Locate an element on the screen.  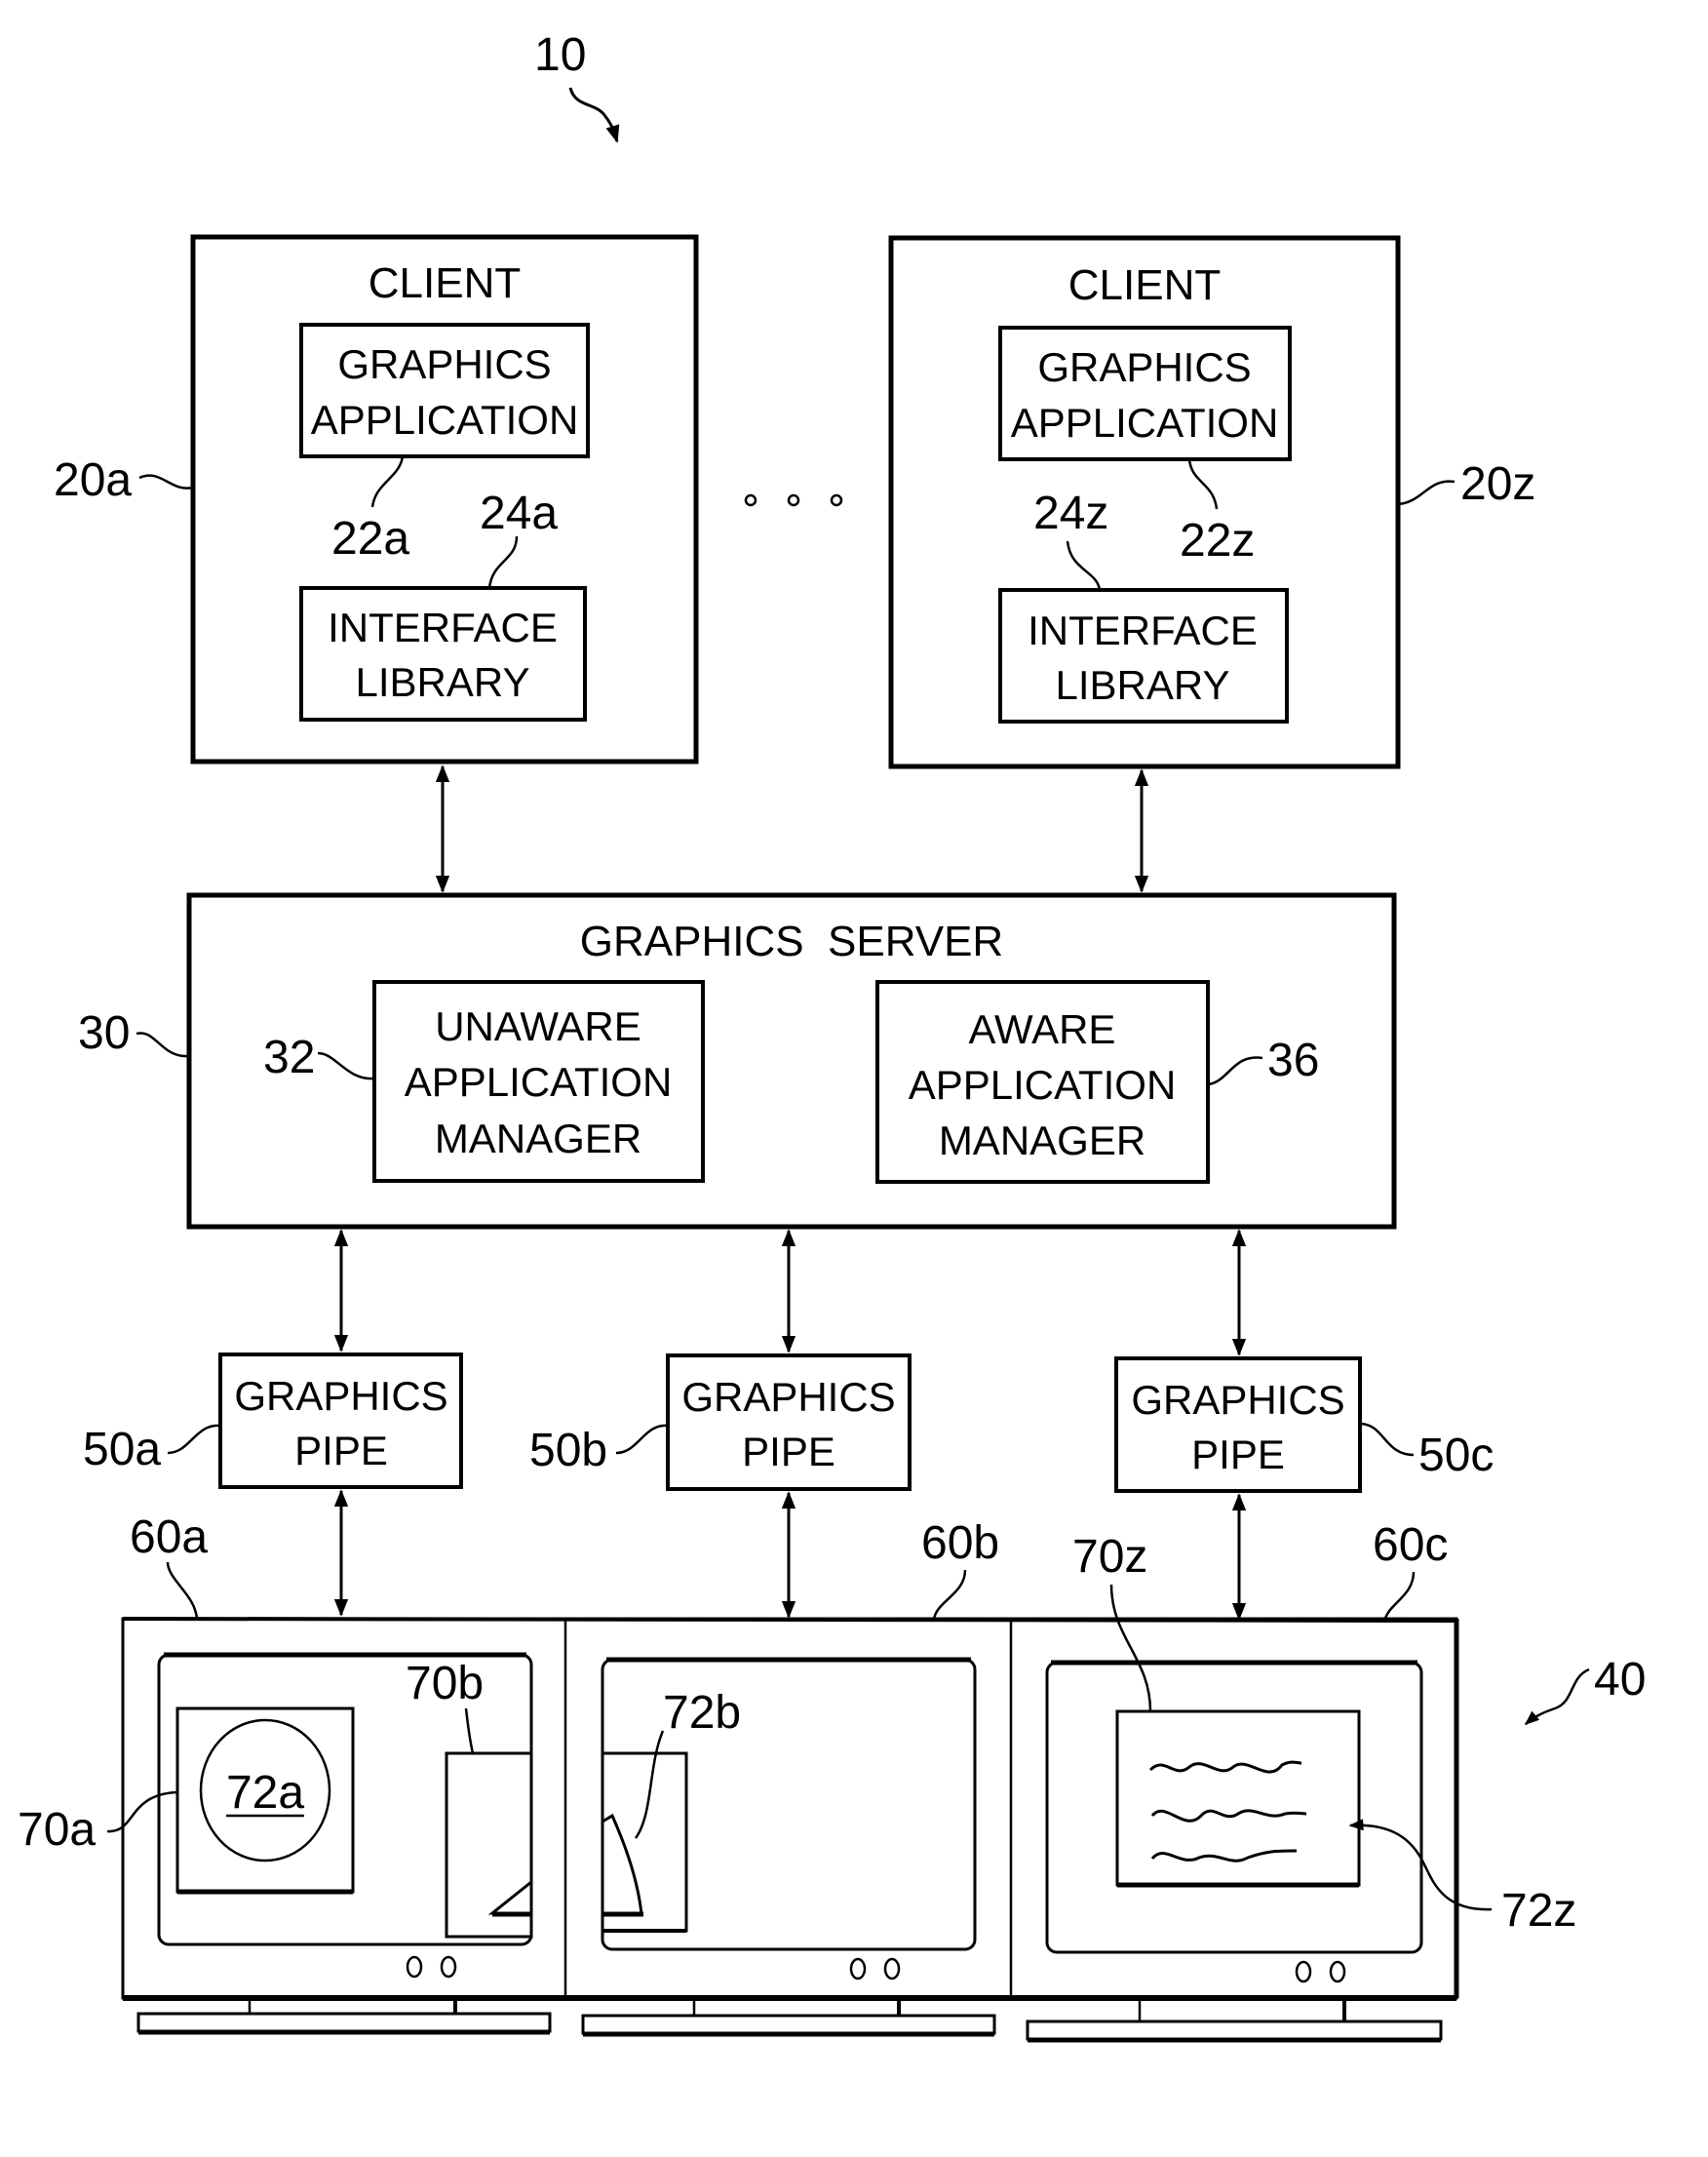
graphics-pipe-a-line2: PIPE is located at coordinates (341, 1450).